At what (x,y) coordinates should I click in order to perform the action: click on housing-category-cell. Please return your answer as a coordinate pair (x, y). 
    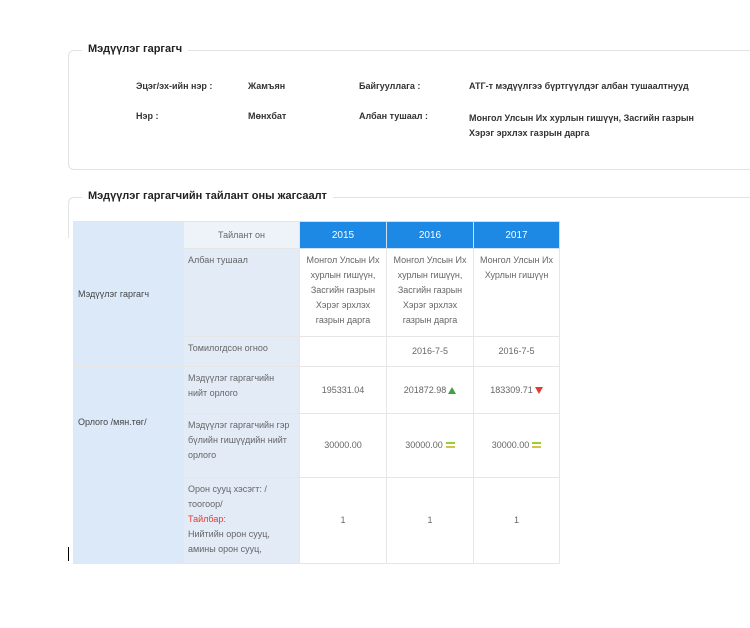
    Looking at the image, I should click on (128, 520).